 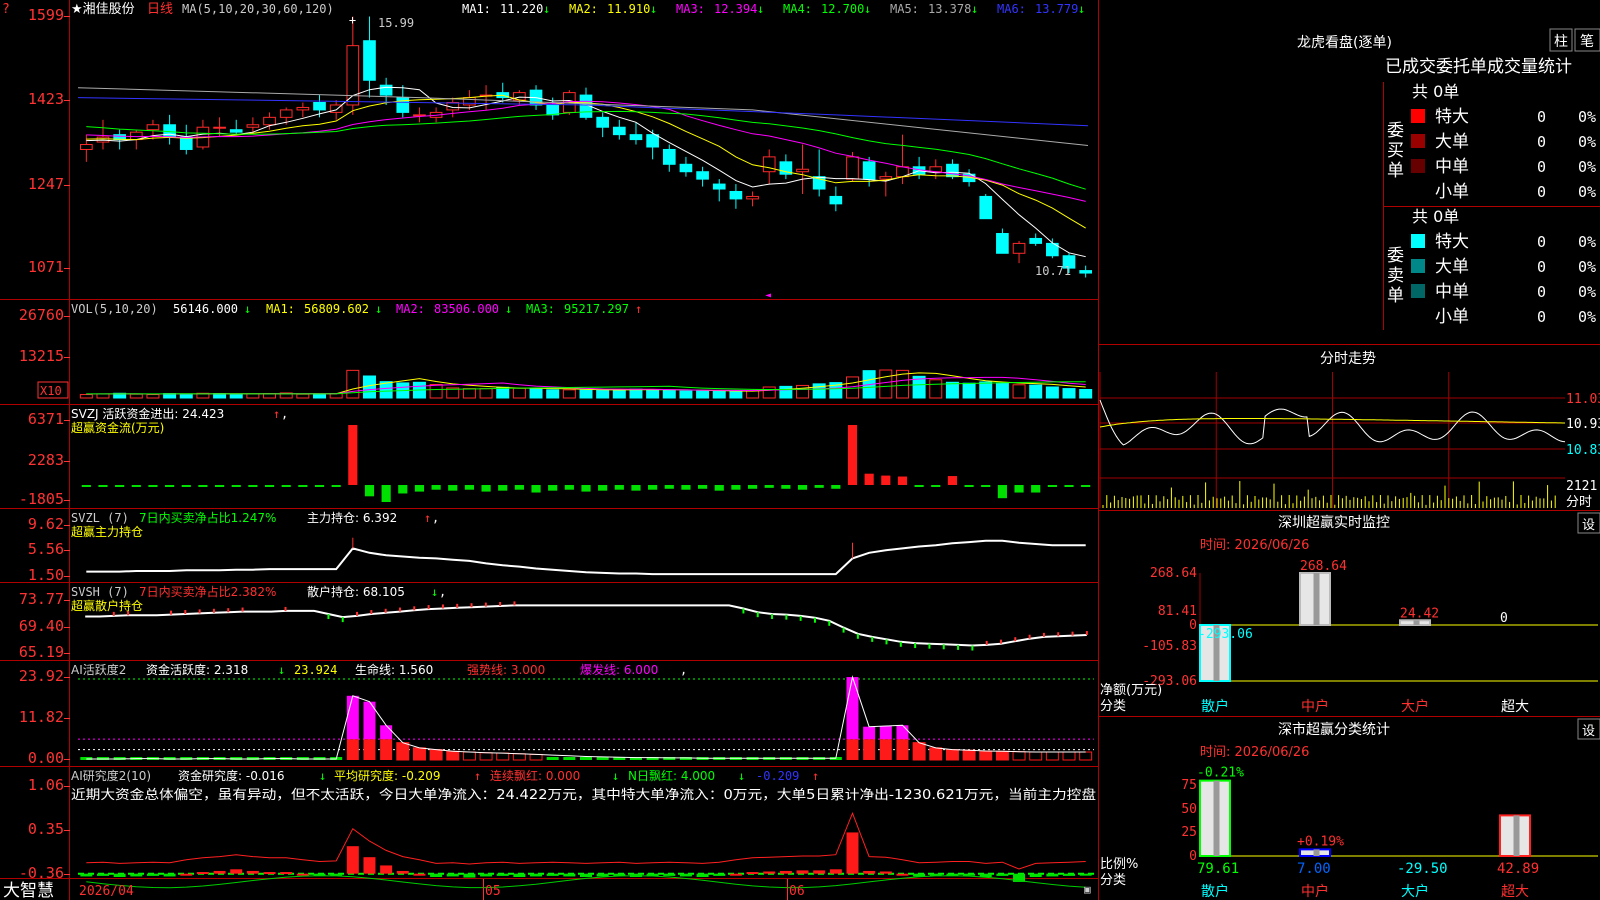 What do you see at coordinates (107, 531) in the screenshot?
I see `svzl-line2: 超赢主力持仓` at bounding box center [107, 531].